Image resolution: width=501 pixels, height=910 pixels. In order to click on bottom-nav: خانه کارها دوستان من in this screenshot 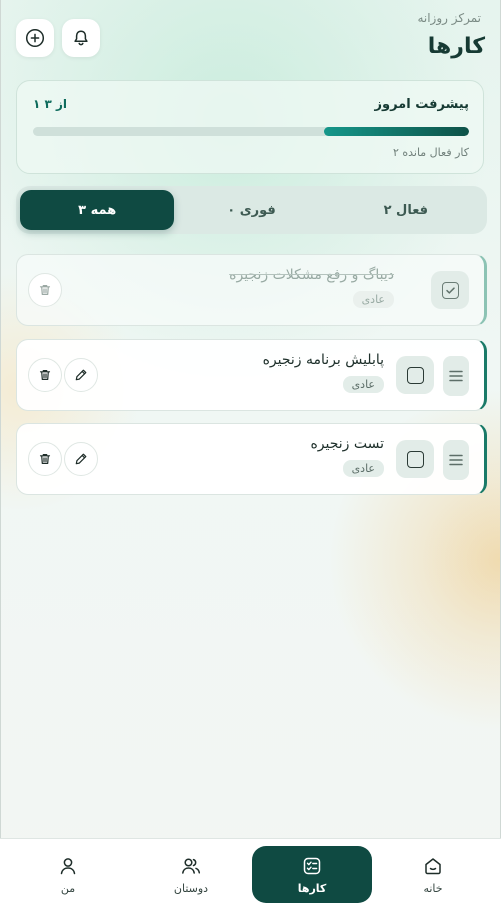, I will do `click(250, 874)`.